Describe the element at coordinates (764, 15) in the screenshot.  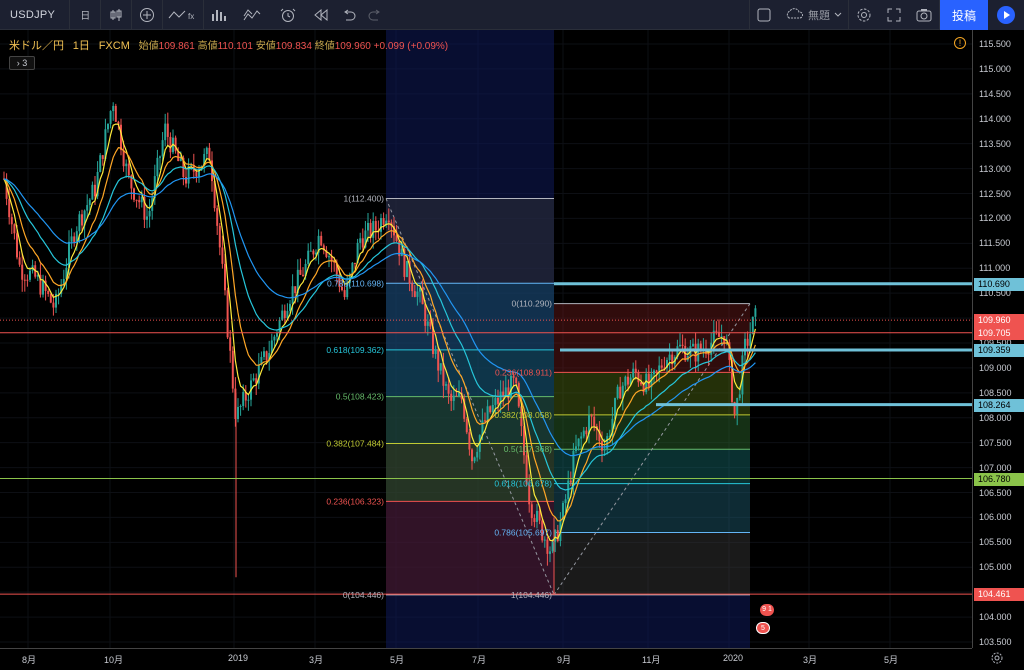
I see `fullscreen-square-icon` at that location.